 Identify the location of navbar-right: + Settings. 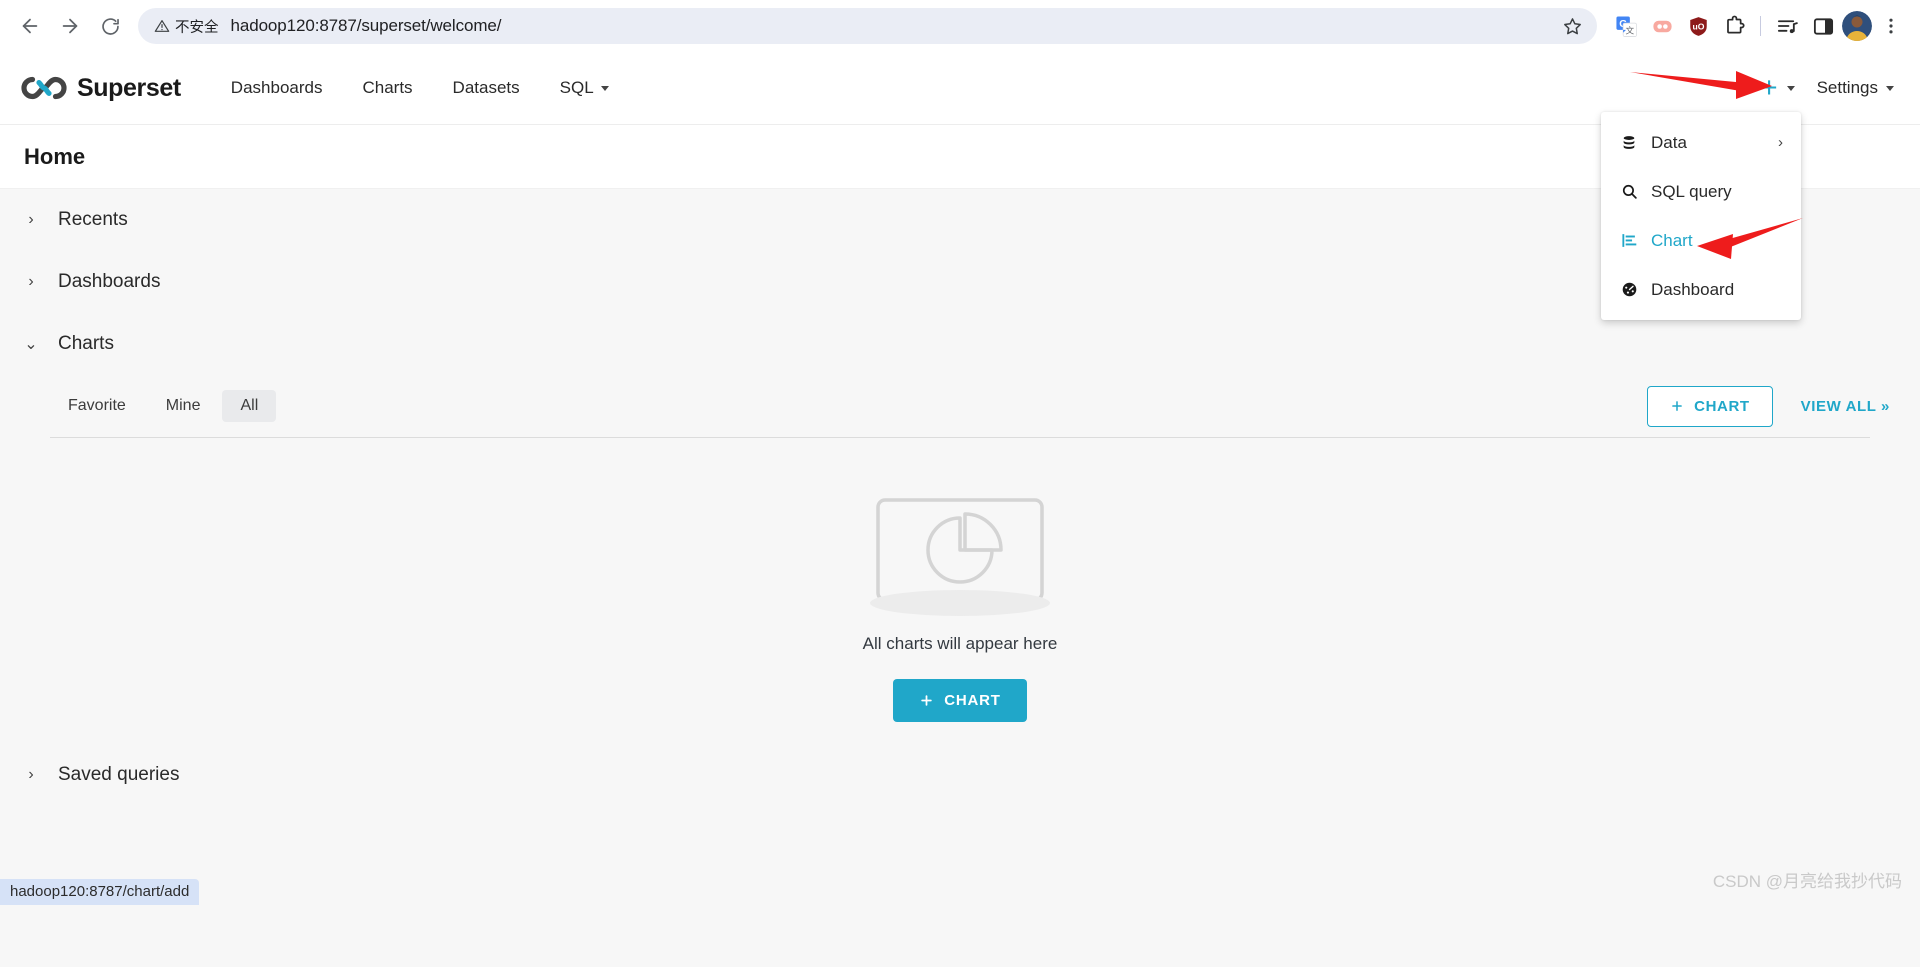
(1827, 87).